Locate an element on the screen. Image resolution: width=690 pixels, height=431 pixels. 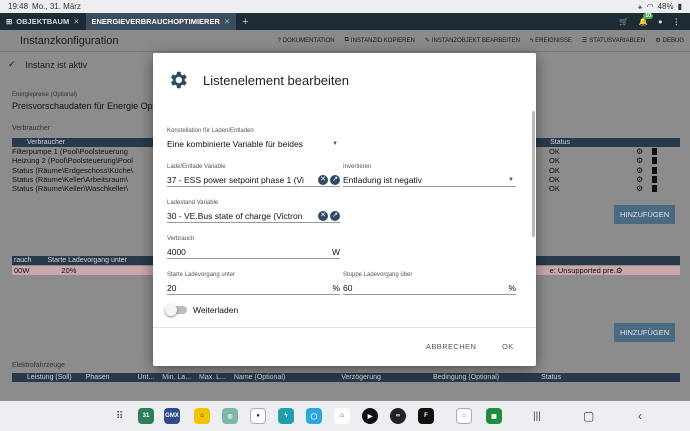
column-header: Status is located at coordinates (560, 142).